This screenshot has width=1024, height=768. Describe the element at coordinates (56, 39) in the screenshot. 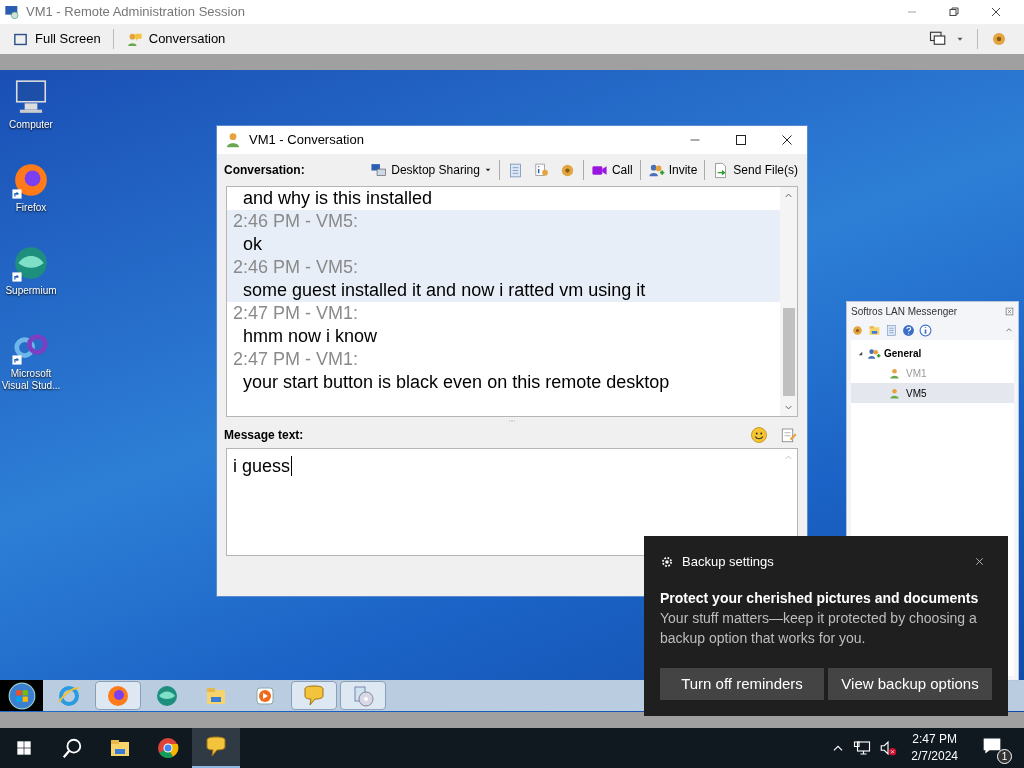

I see `full-screen-button: Full Screen` at that location.